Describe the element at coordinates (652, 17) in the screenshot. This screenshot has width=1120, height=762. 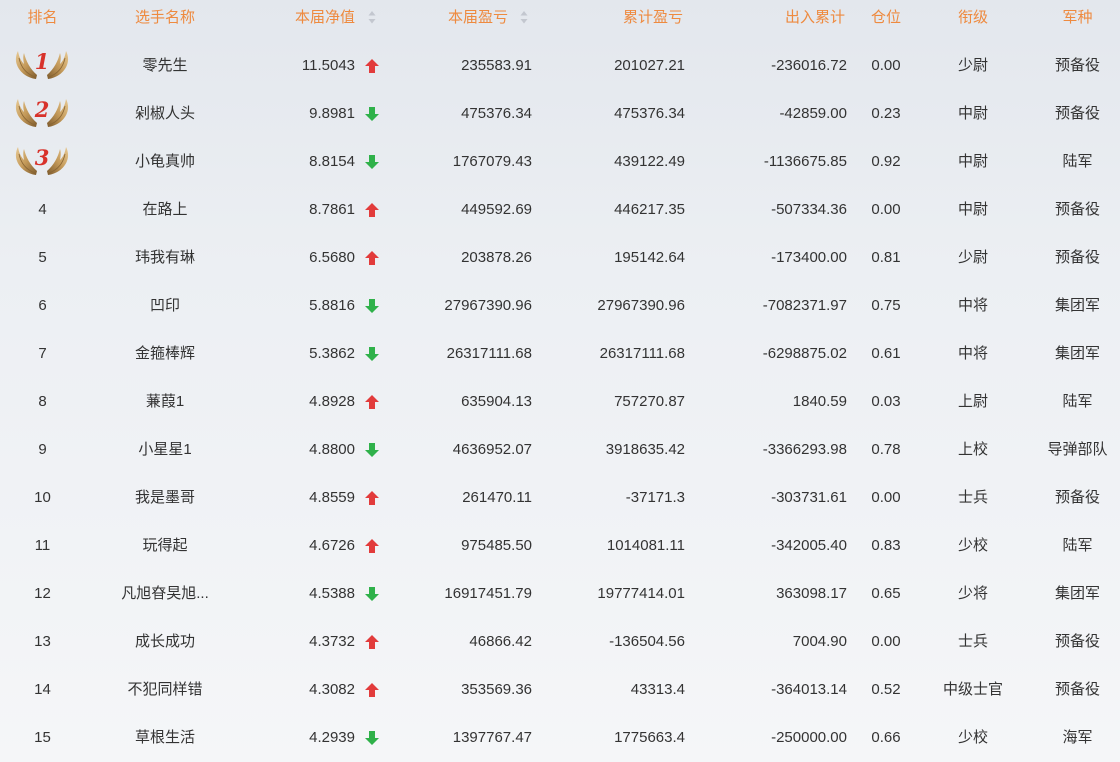
I see `header-cumulative-profit: 累计盈亏` at that location.